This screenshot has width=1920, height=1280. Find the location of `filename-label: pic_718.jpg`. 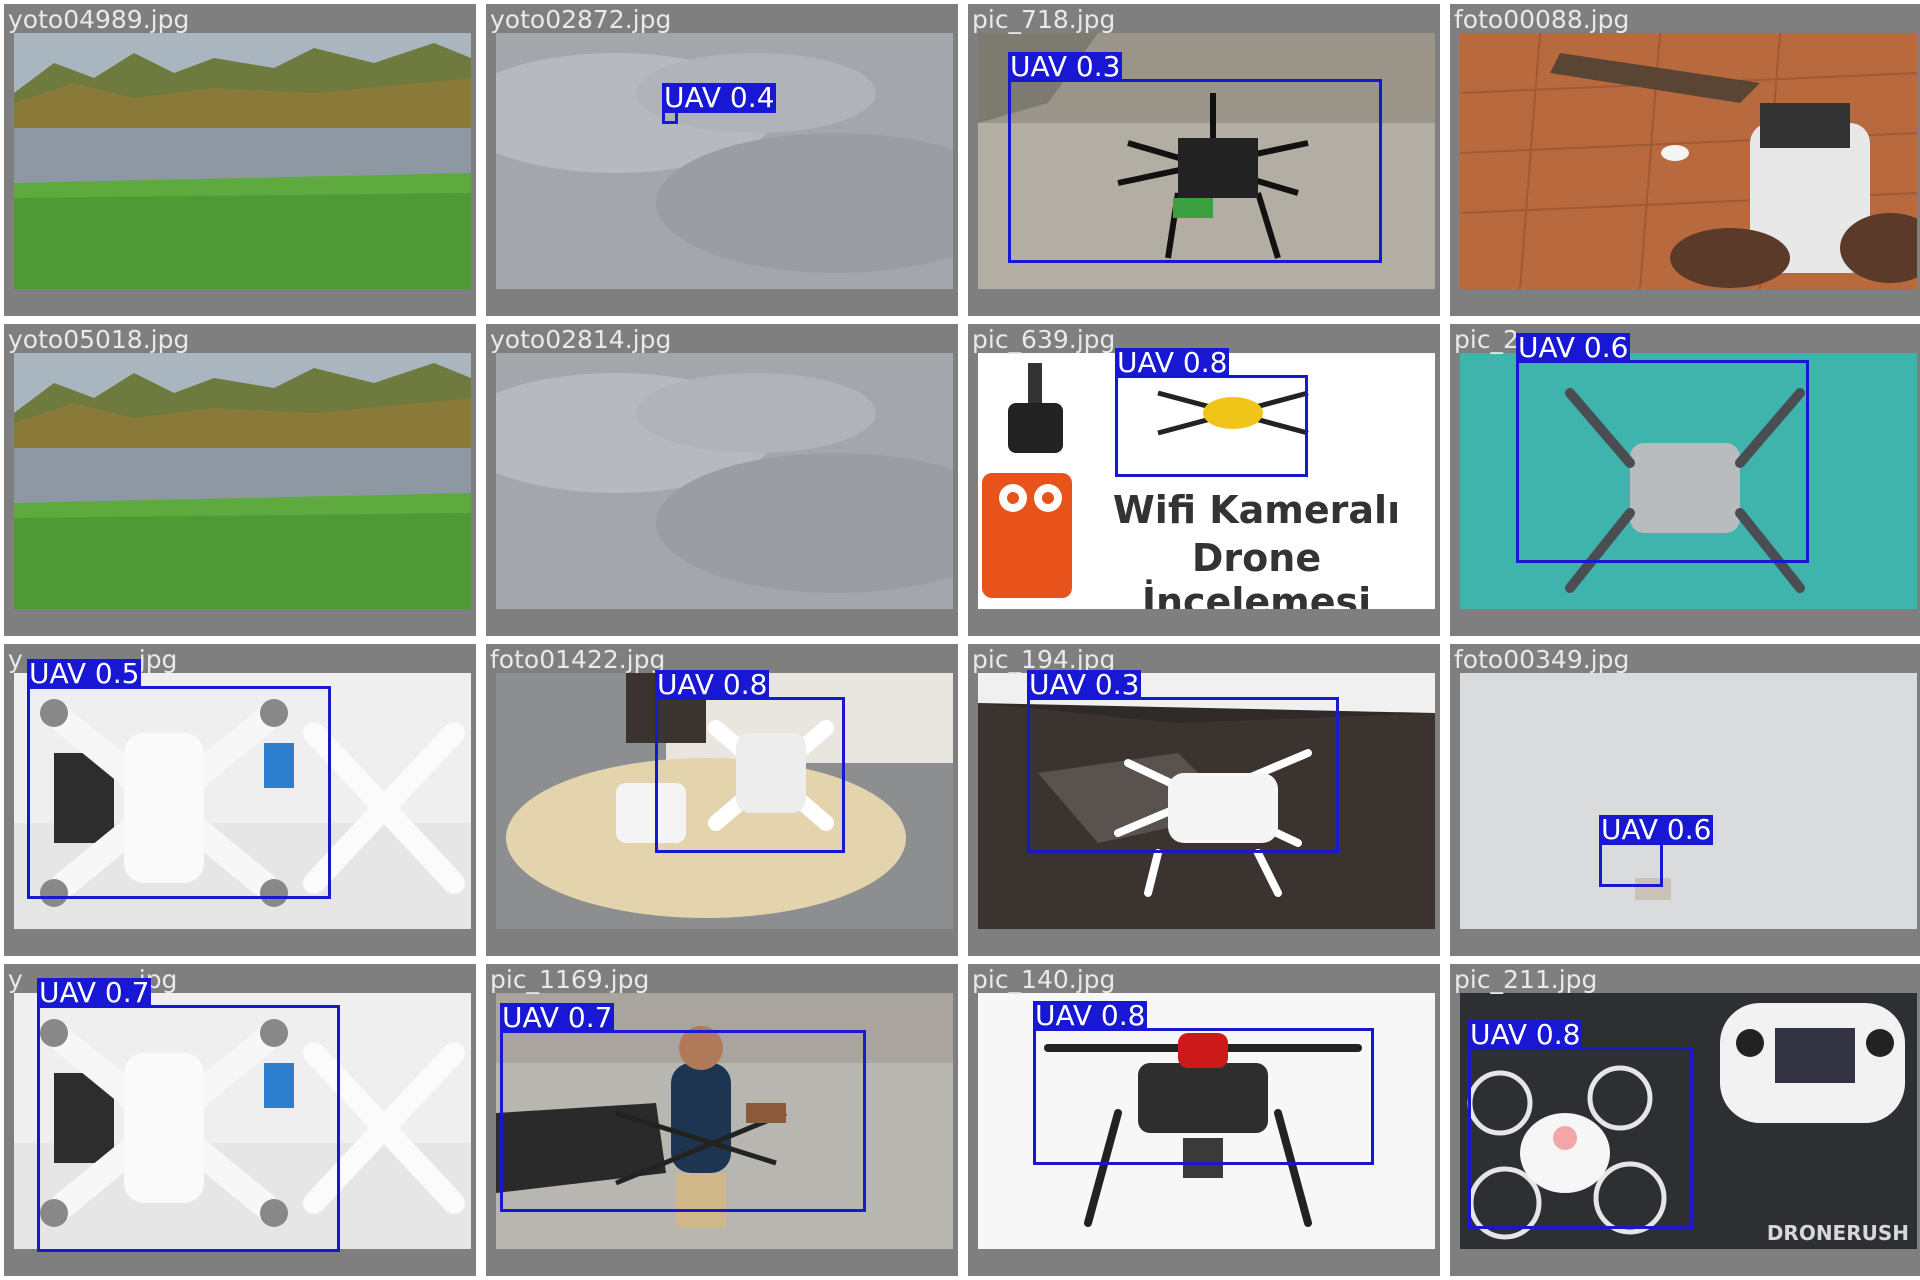

filename-label: pic_718.jpg is located at coordinates (1043, 20).